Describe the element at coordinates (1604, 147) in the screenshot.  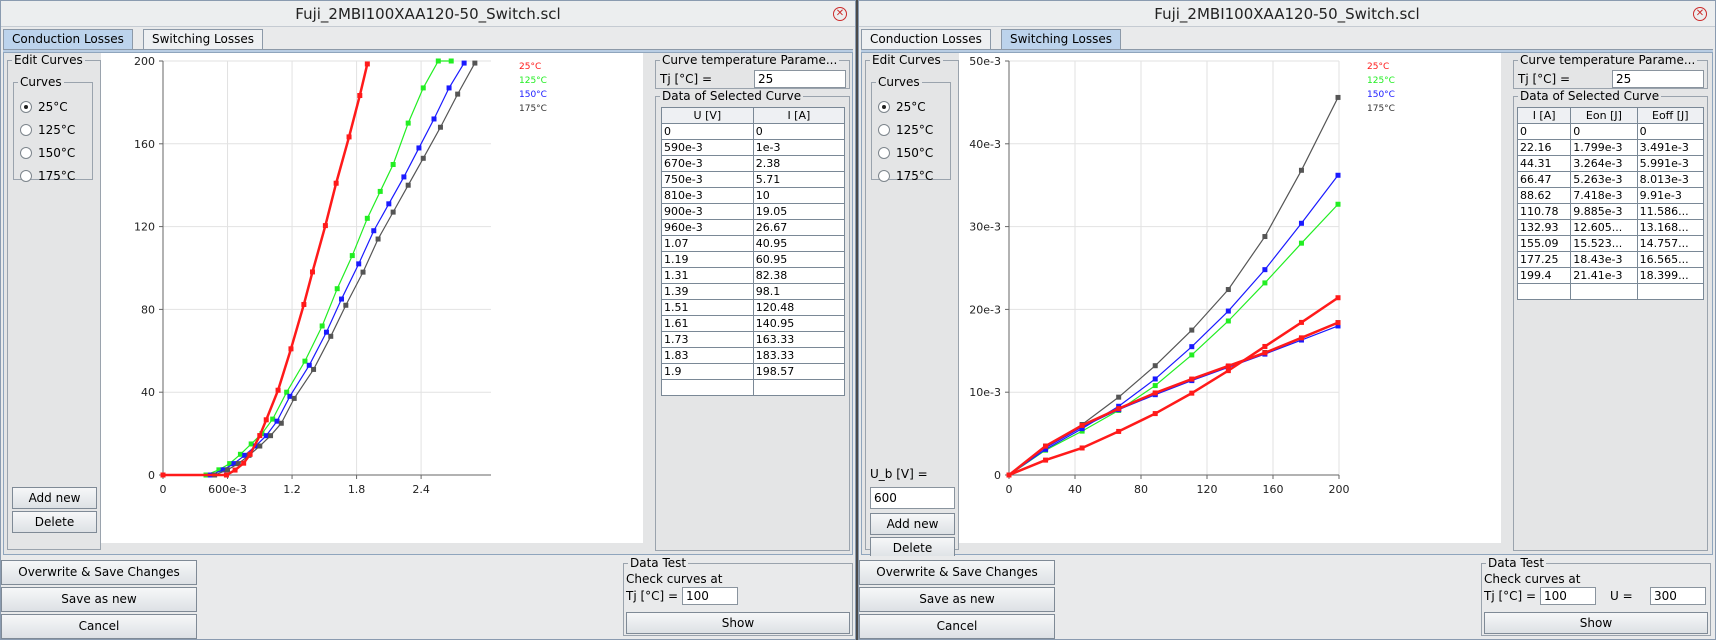
I see `table-cell: 1.799e-3` at that location.